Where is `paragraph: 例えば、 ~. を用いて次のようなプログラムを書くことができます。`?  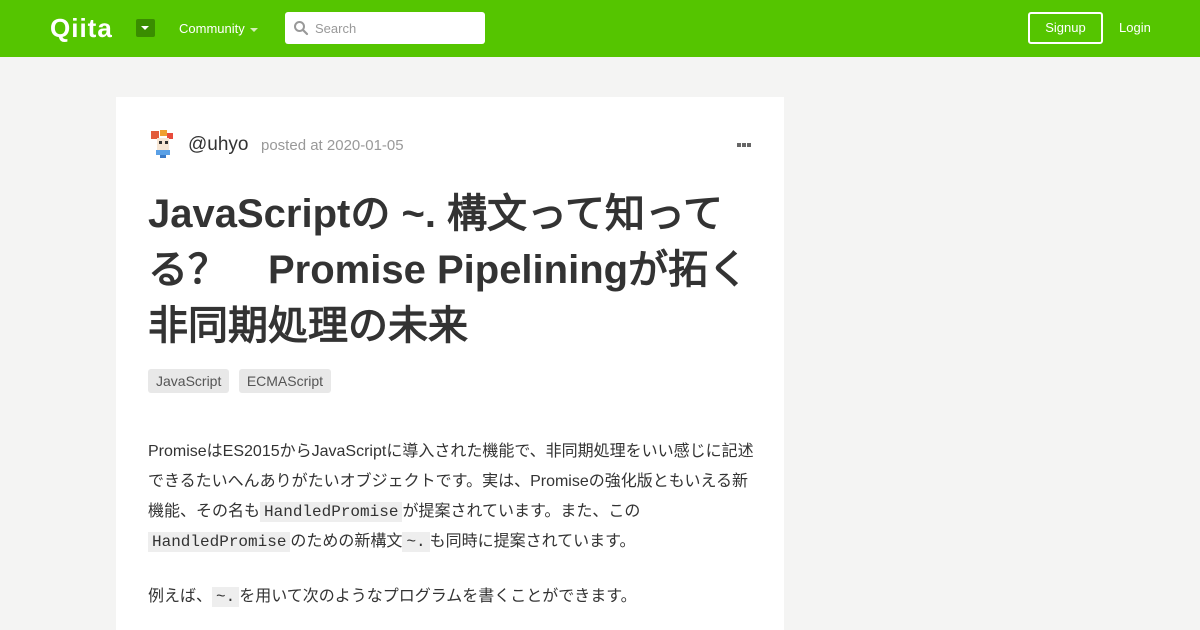 paragraph: 例えば、 ~. を用いて次のようなプログラムを書くことができます。 is located at coordinates (453, 597).